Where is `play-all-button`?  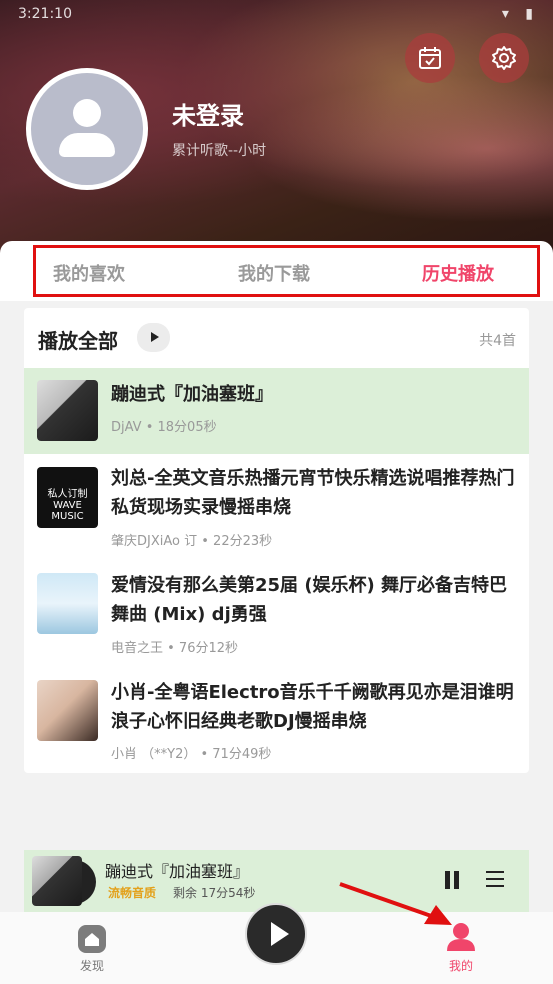
play-all-button is located at coordinates (153, 337).